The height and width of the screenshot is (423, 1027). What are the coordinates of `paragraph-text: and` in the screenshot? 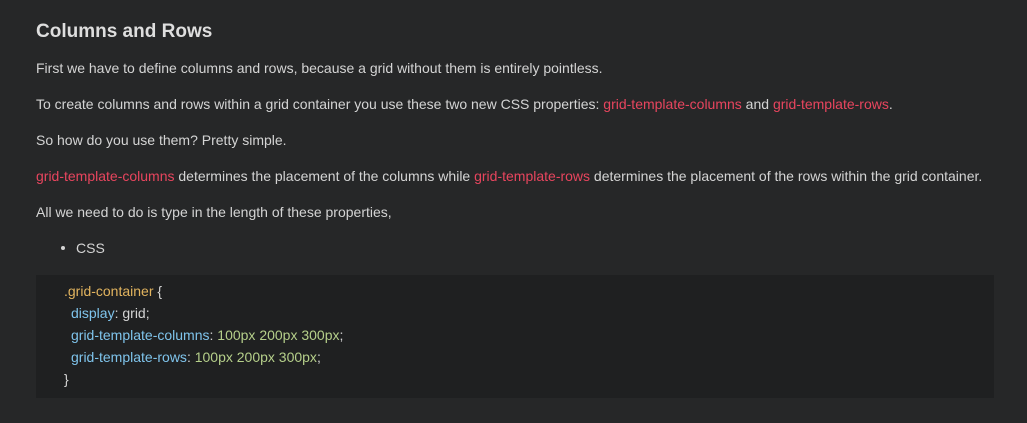 It's located at (757, 104).